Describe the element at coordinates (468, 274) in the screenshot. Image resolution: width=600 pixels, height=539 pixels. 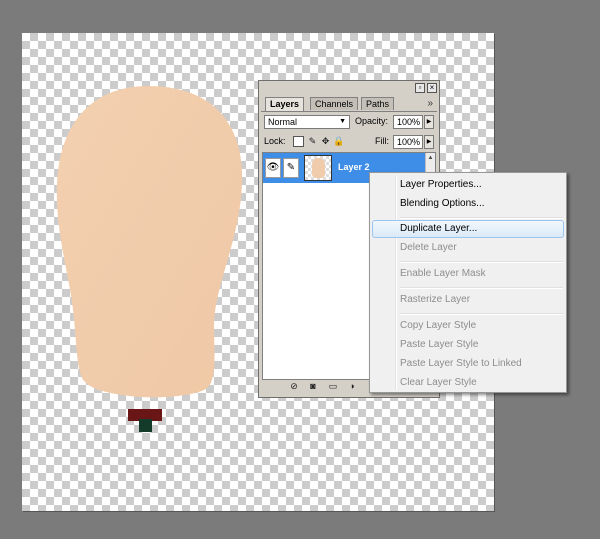
I see `menu-item-enable-layer-mask: Enable Layer Mask` at that location.